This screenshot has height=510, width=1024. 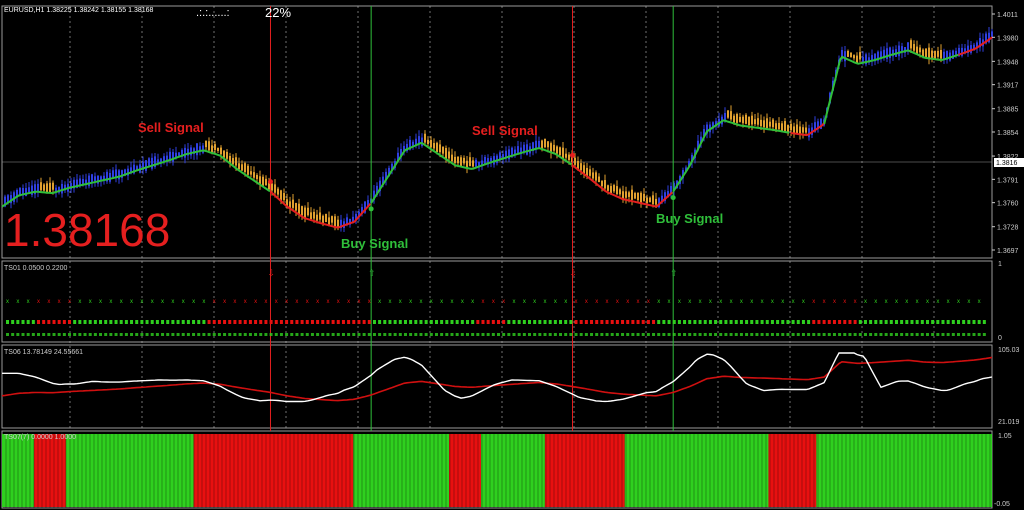 I want to click on ts06-scale-bottom: 21.019, so click(x=1009, y=422).